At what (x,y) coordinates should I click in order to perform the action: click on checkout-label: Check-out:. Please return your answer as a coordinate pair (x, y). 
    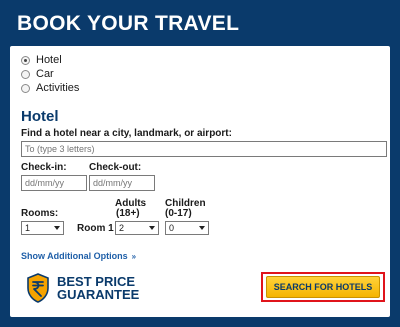
    Looking at the image, I should click on (115, 167).